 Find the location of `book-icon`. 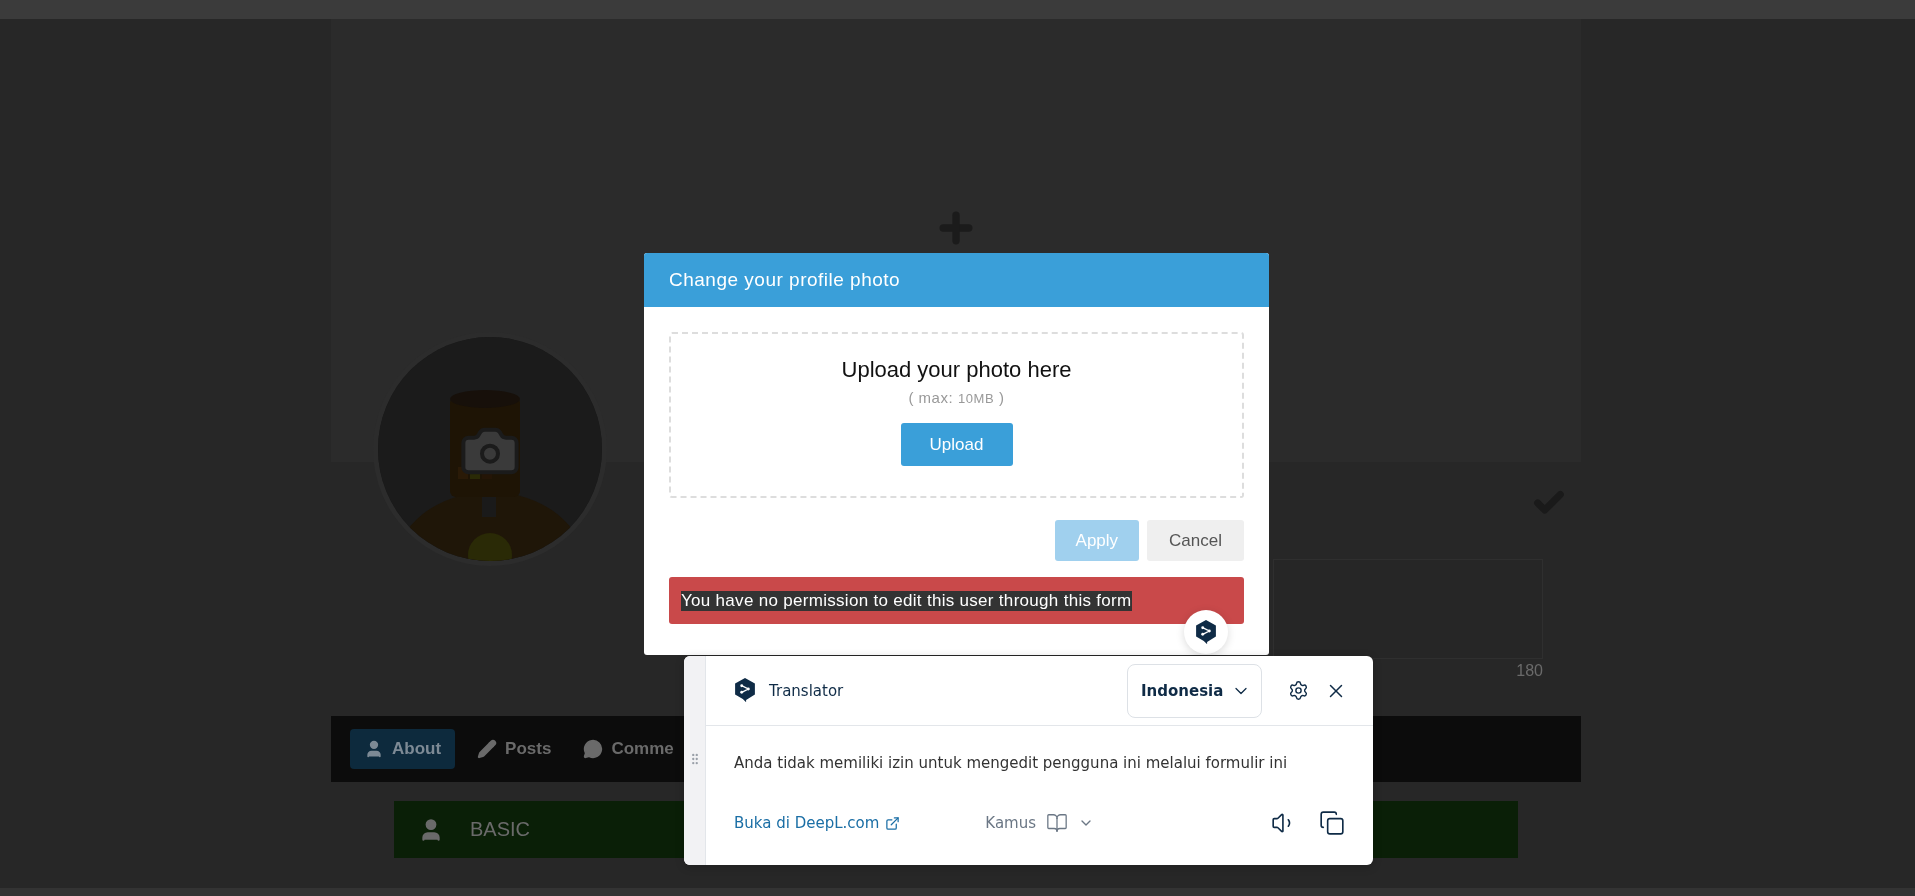

book-icon is located at coordinates (1057, 823).